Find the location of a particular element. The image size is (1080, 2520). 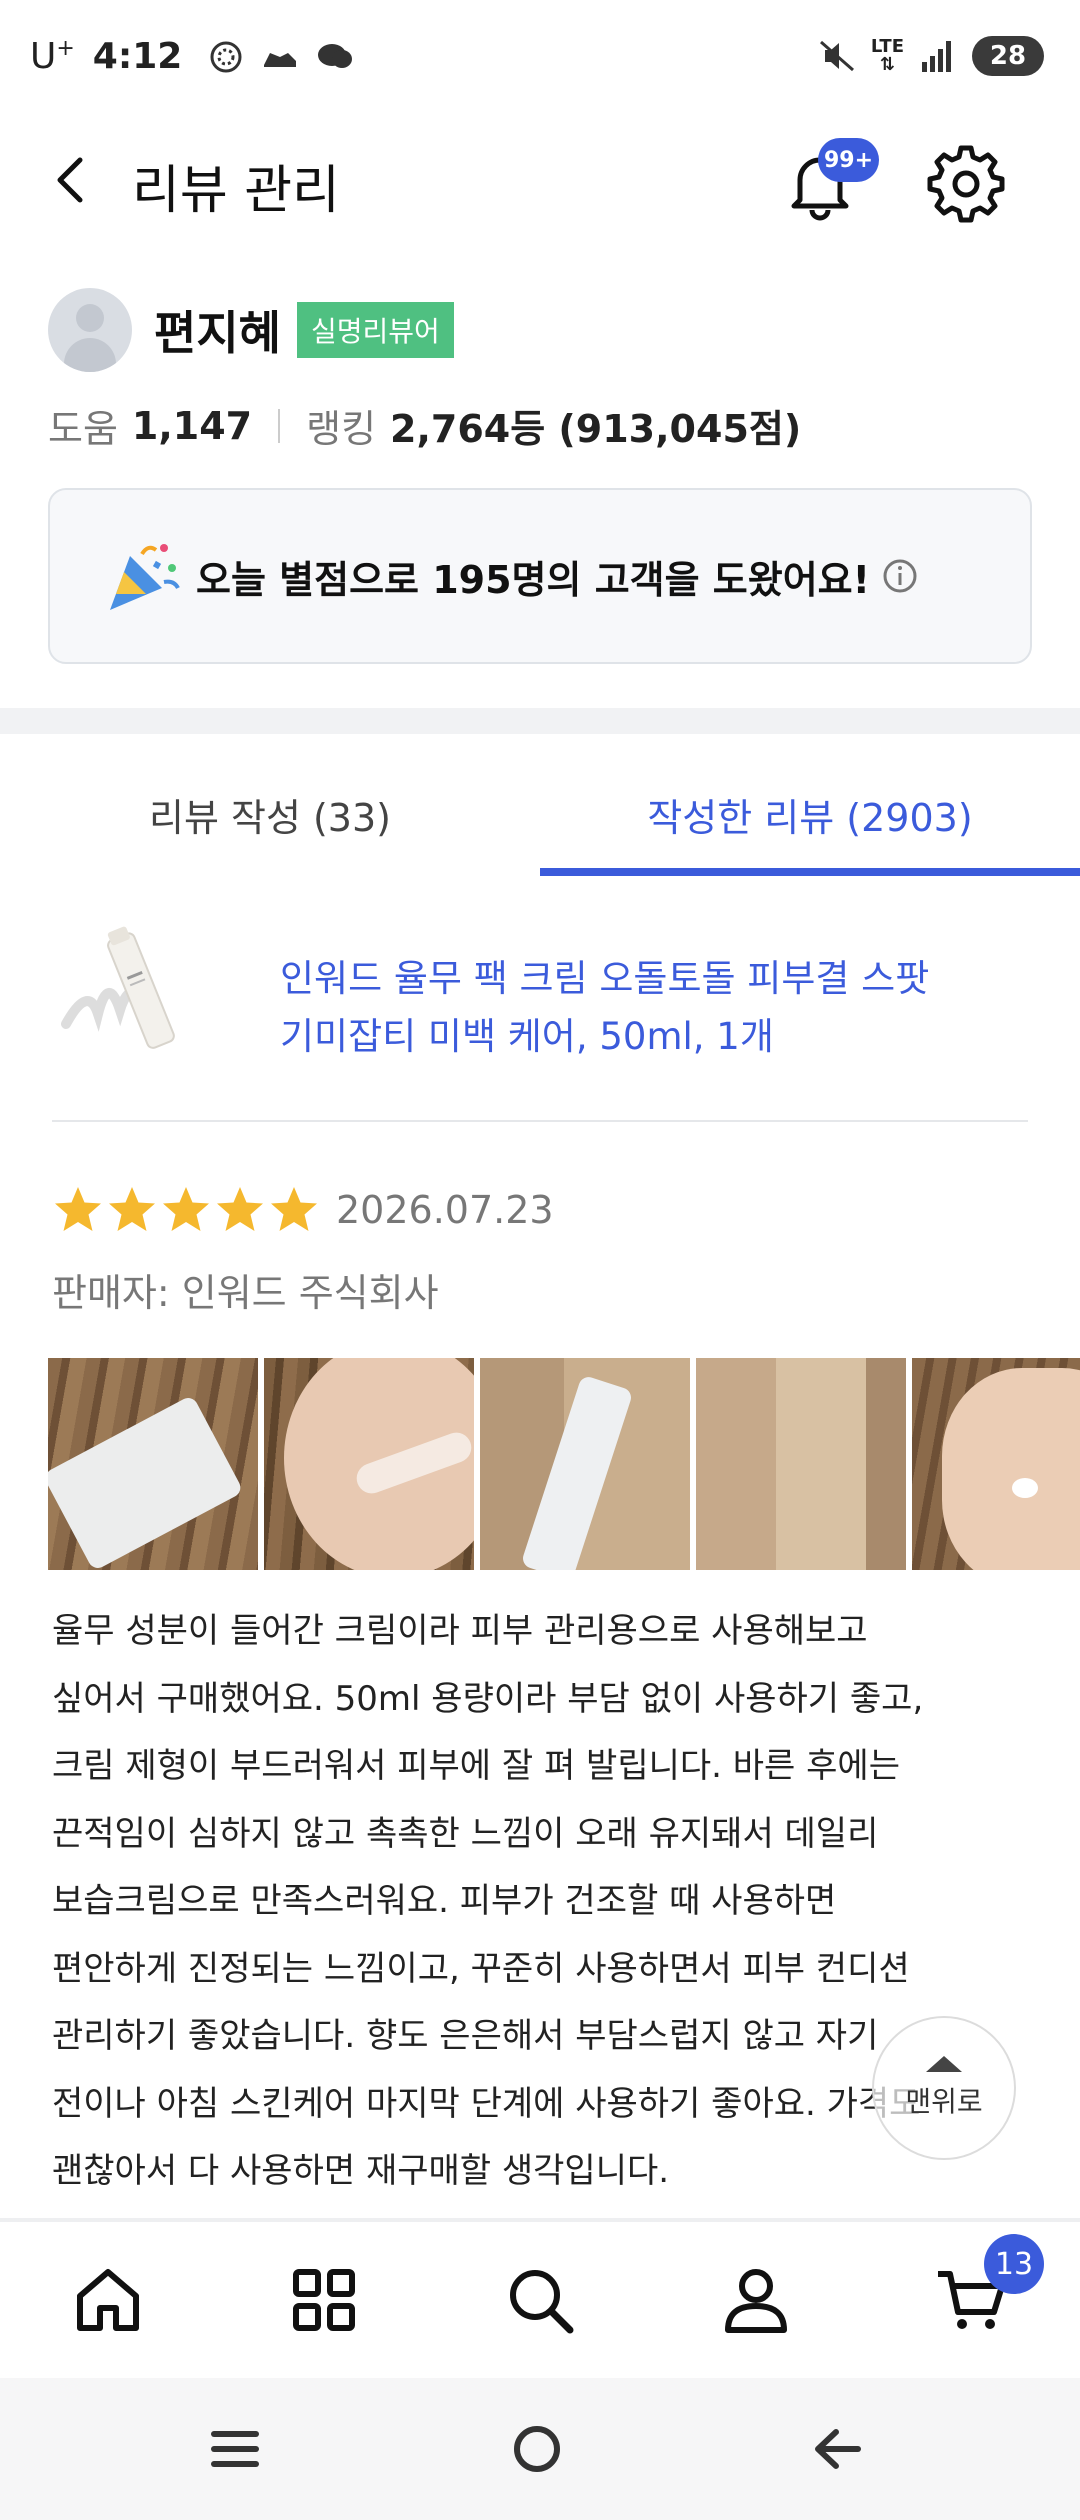

network-indicator: LTE ⇅ is located at coordinates (887, 55).